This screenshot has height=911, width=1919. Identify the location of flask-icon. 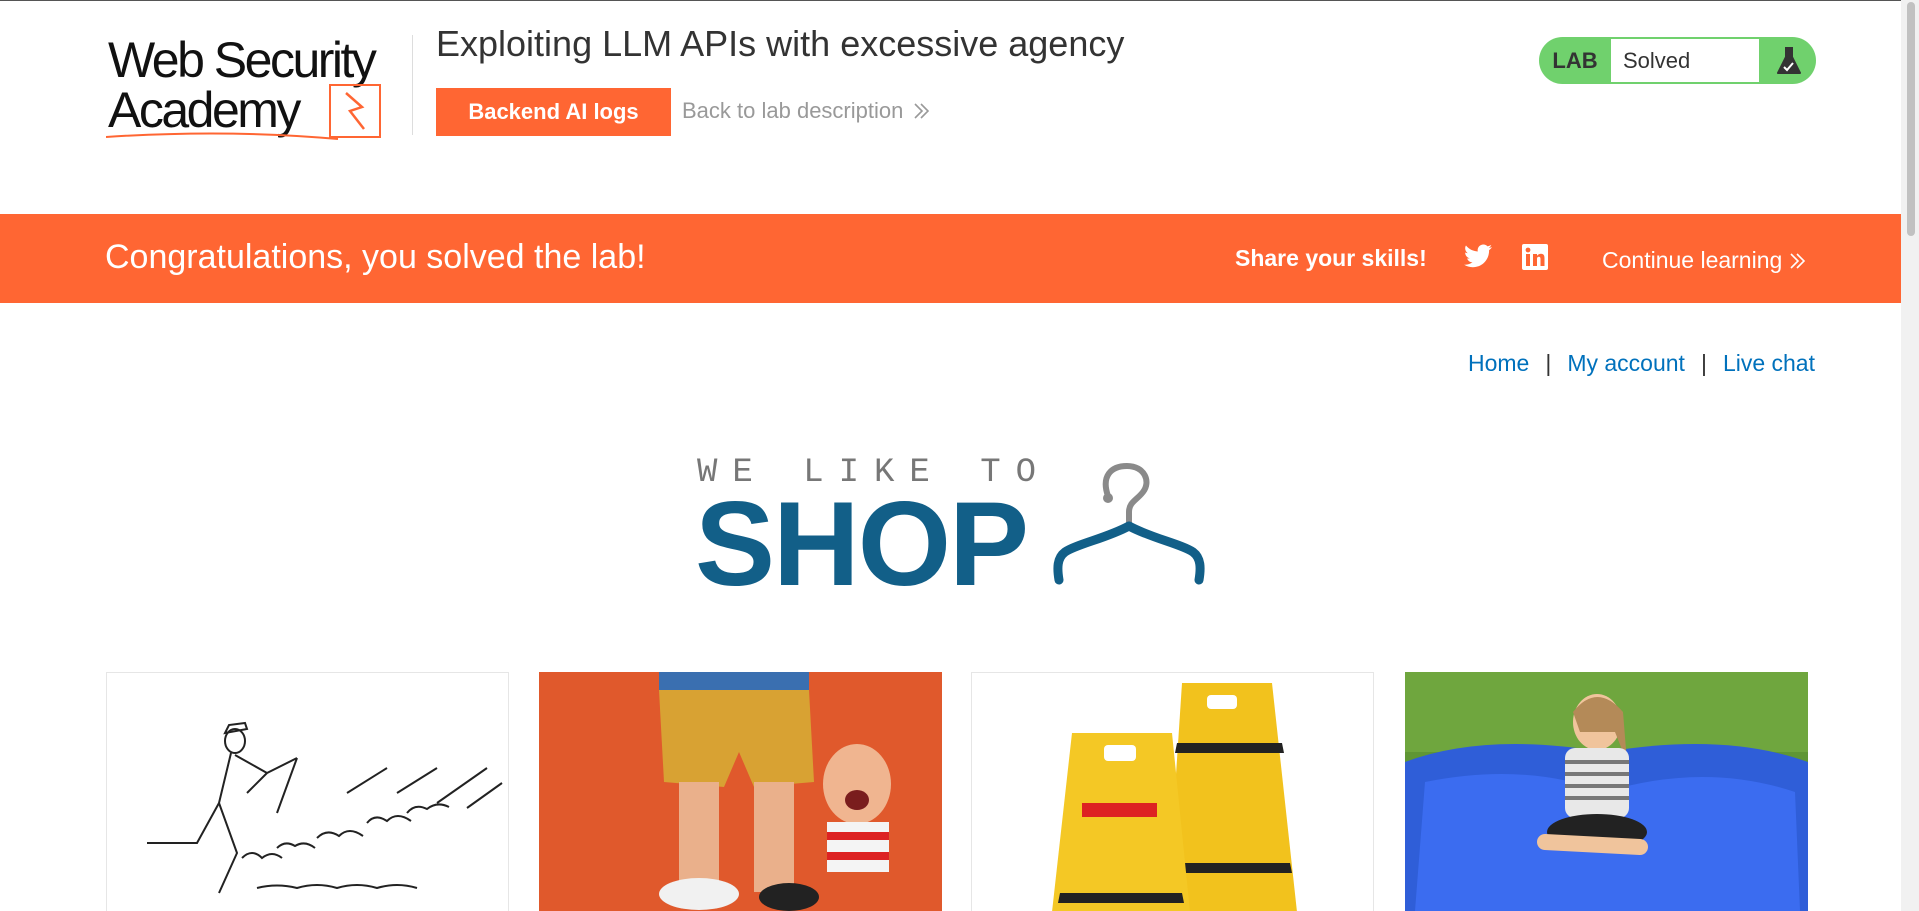
(1788, 60).